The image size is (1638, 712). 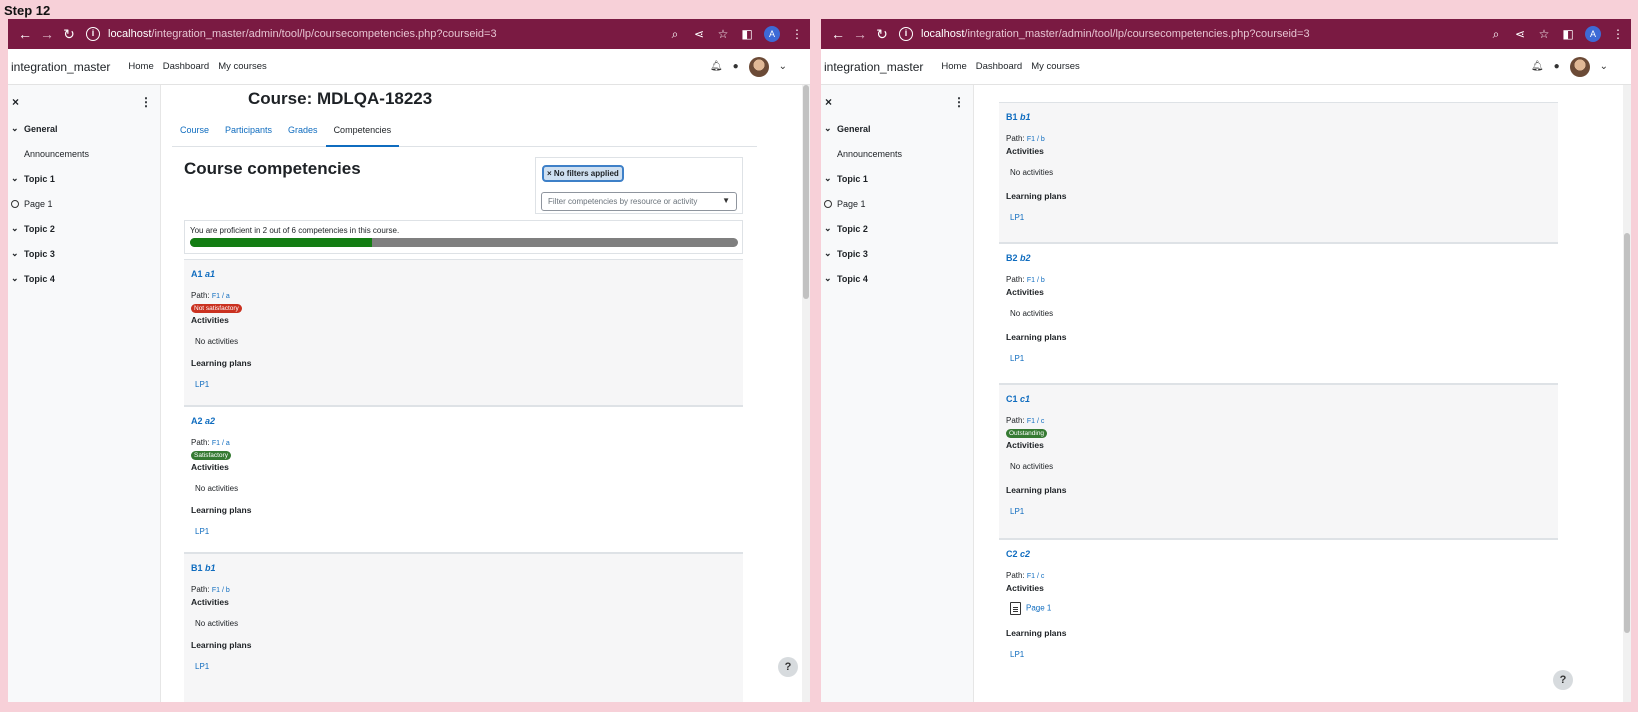 I want to click on competency-title: C1 c1, so click(x=1018, y=399).